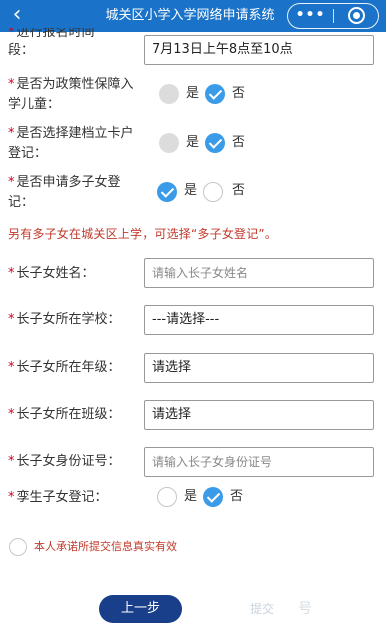 The width and height of the screenshot is (386, 642). Describe the element at coordinates (21, 202) in the screenshot. I see `multi-child-label-line2: 记：` at that location.